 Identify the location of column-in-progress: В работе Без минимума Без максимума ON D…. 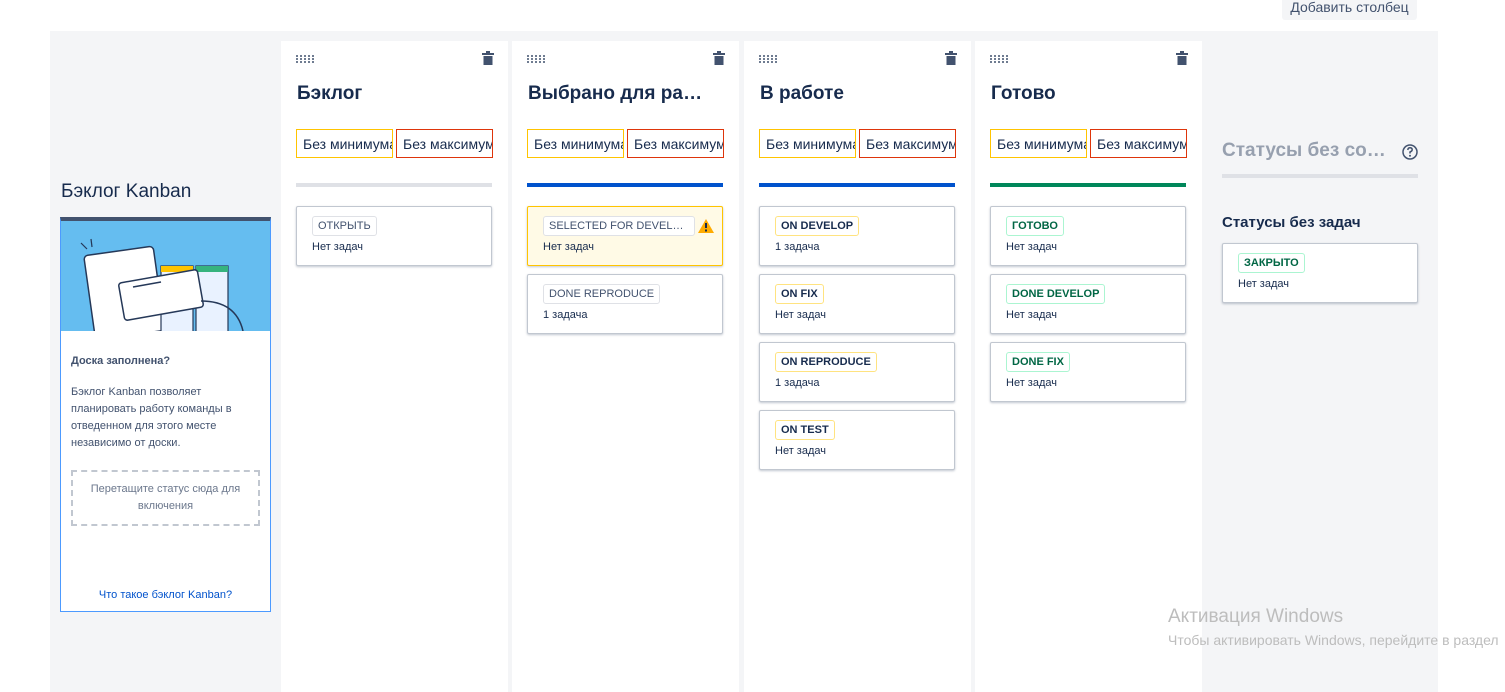
(857, 366).